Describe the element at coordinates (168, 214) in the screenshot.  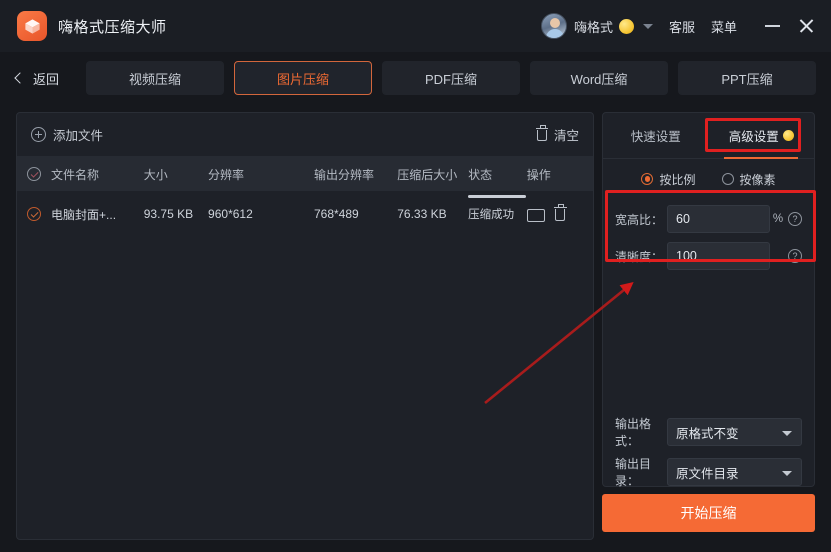
I see `cell-size: 93.75 KB` at that location.